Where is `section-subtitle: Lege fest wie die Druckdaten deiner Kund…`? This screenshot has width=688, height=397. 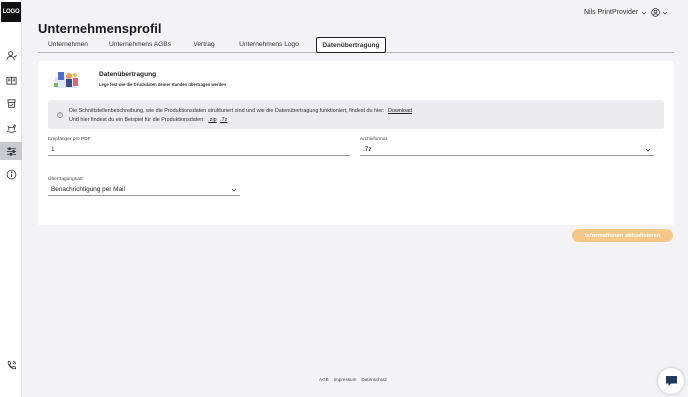
section-subtitle: Lege fest wie die Druckdaten deiner Kund… is located at coordinates (163, 84).